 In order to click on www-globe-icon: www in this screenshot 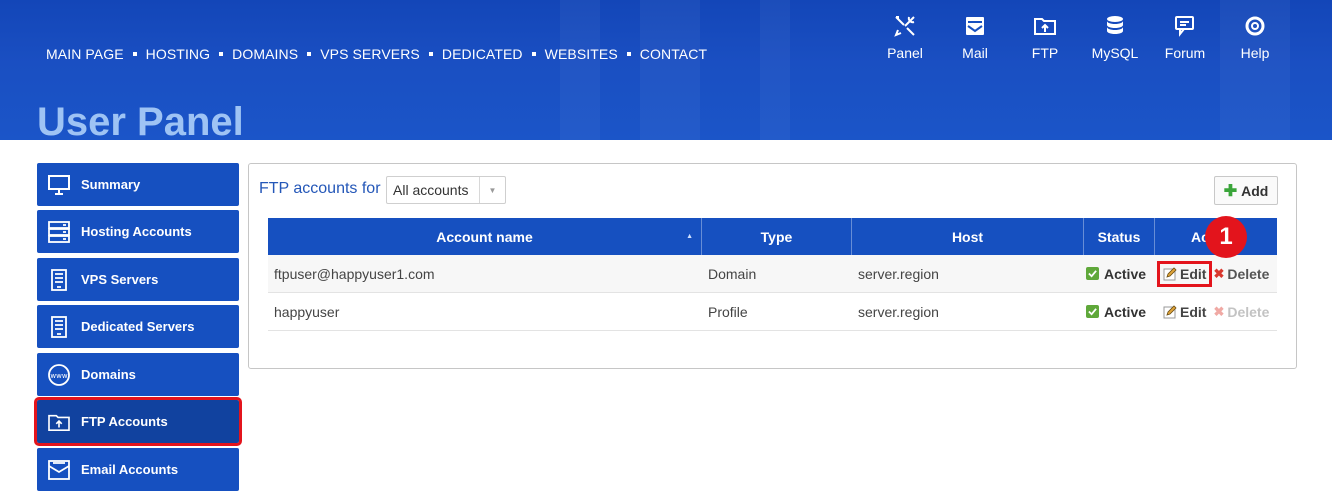, I will do `click(59, 375)`.